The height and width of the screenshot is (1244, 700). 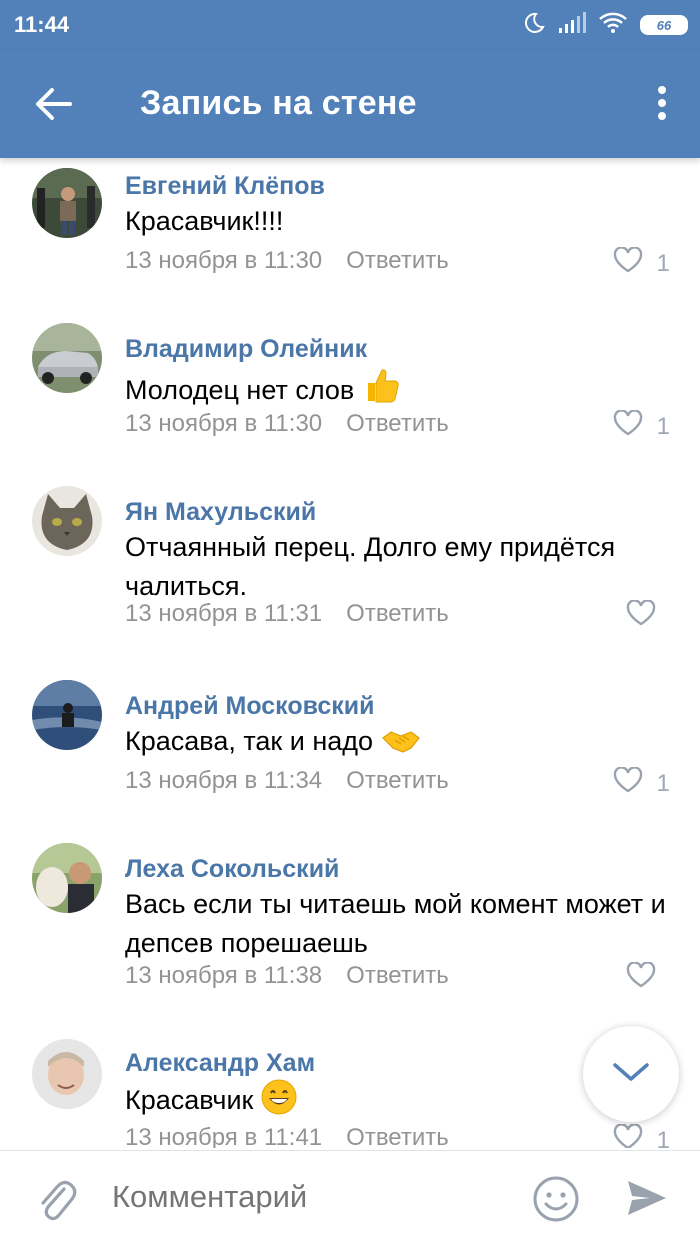 What do you see at coordinates (647, 1198) in the screenshot?
I see `send-icon` at bounding box center [647, 1198].